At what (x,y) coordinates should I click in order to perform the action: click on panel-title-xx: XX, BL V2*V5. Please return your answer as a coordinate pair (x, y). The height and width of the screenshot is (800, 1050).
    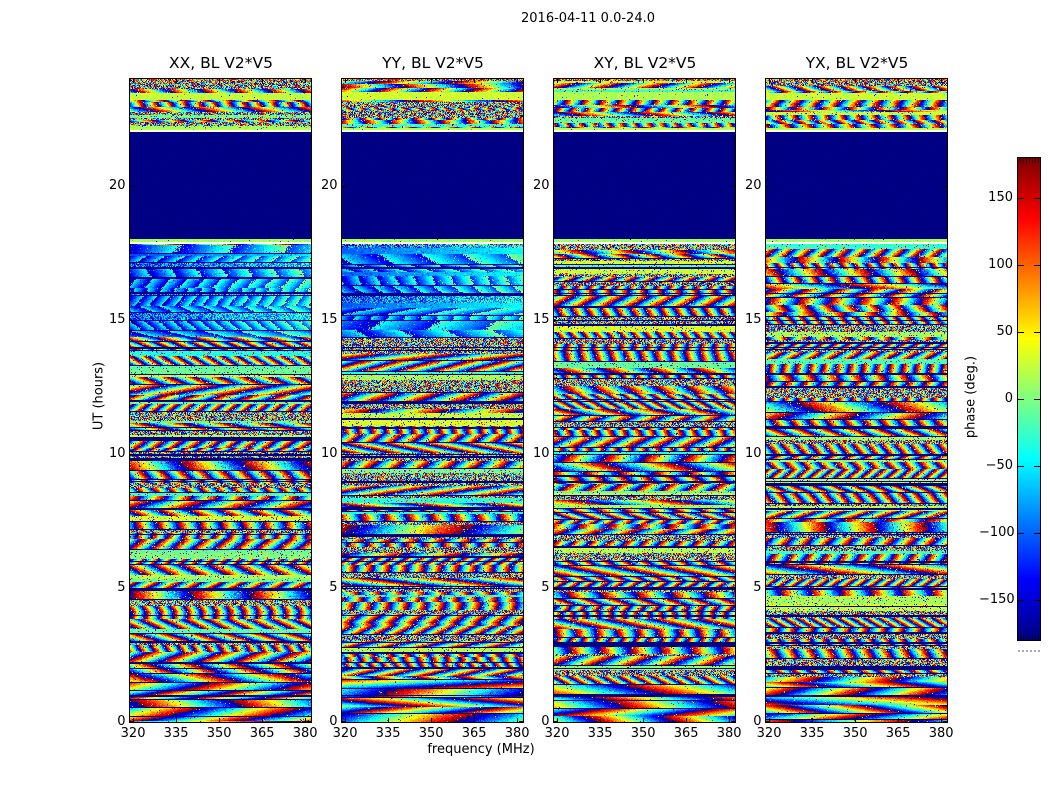
    Looking at the image, I should click on (221, 63).